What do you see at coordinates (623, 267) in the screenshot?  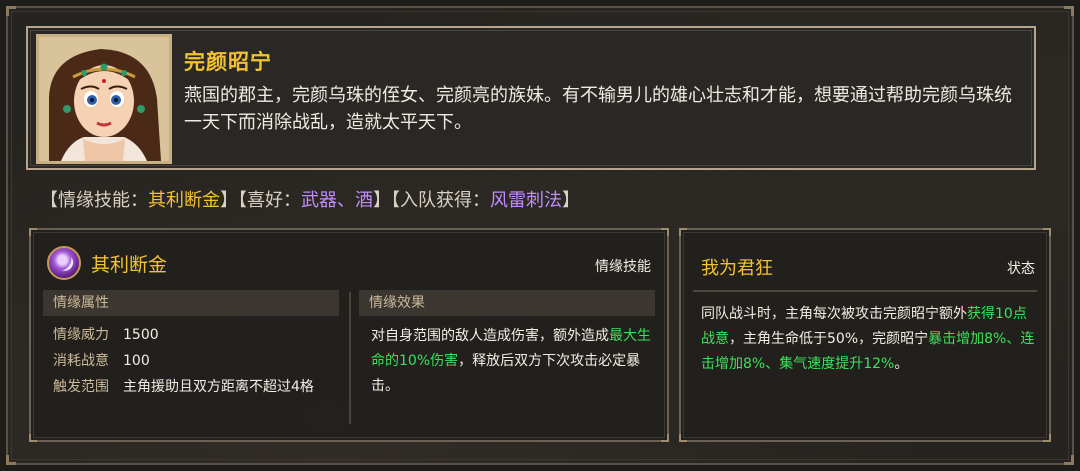 I see `skill-type: 情缘技能` at bounding box center [623, 267].